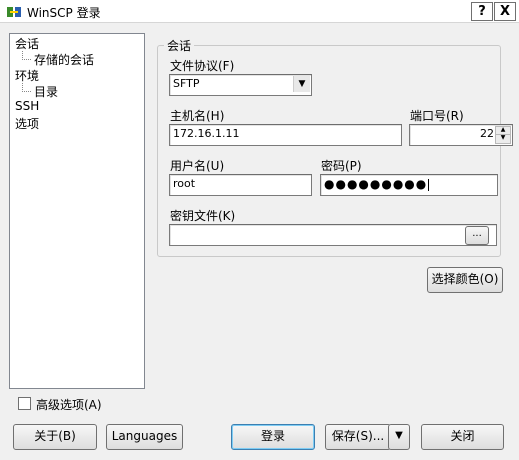  What do you see at coordinates (55, 437) in the screenshot?
I see `about-button: 关于(B)` at bounding box center [55, 437].